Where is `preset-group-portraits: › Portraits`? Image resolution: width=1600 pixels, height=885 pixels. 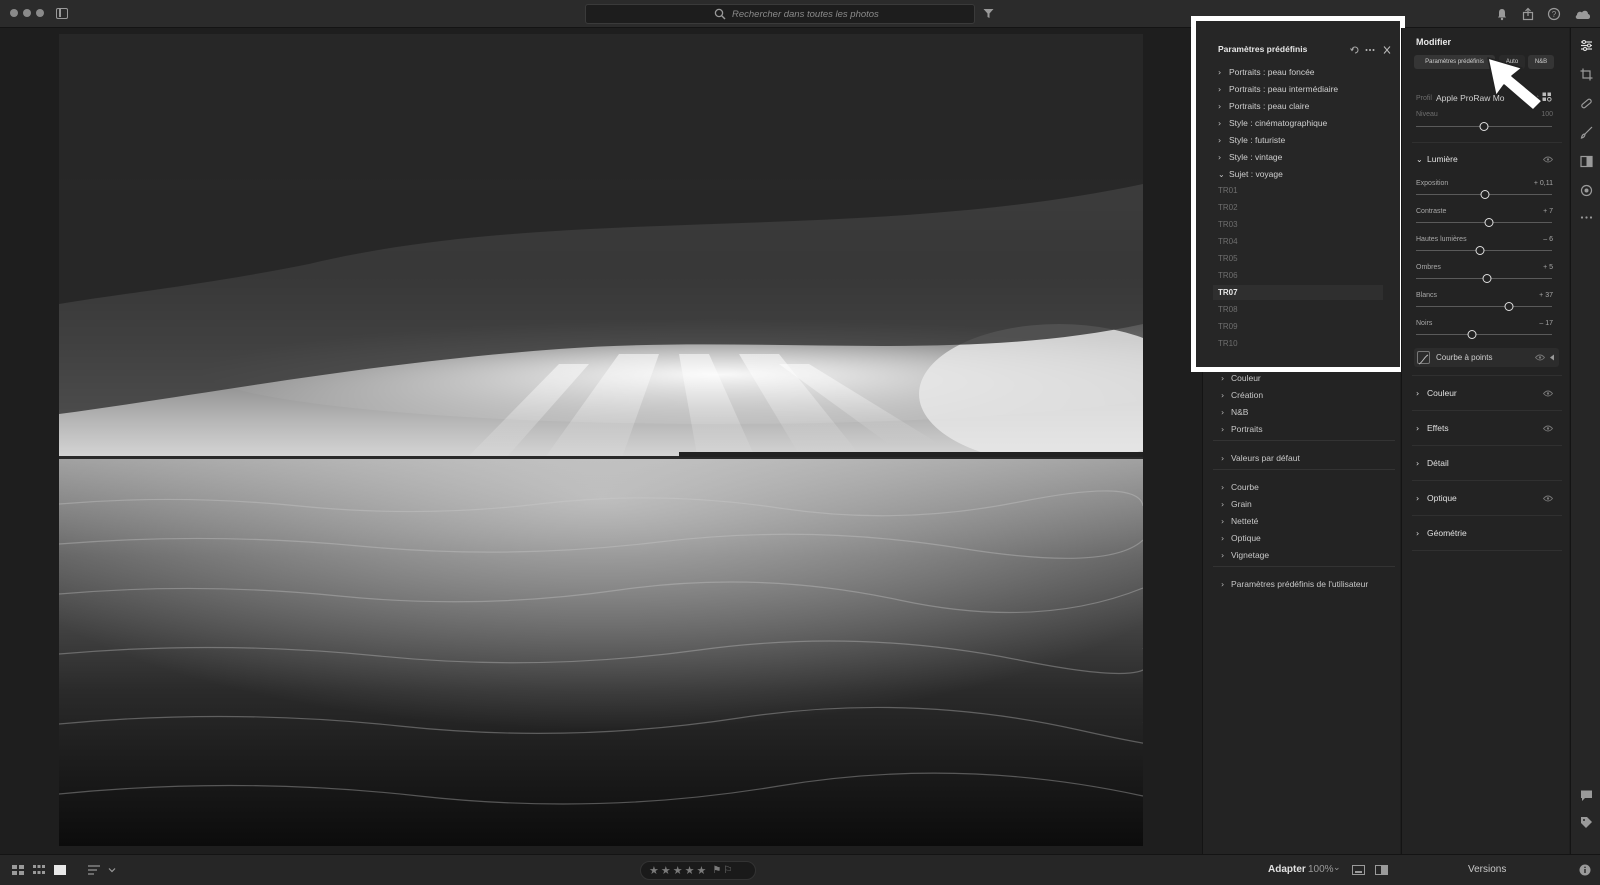 preset-group-portraits: › Portraits is located at coordinates (1242, 429).